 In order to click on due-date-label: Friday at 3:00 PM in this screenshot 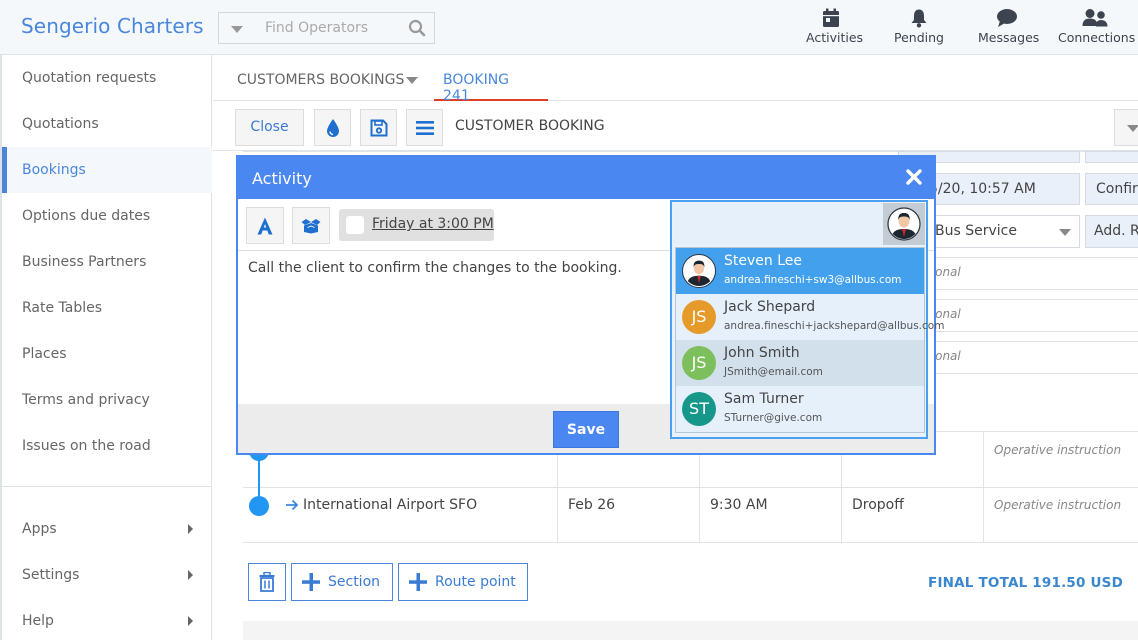, I will do `click(433, 224)`.